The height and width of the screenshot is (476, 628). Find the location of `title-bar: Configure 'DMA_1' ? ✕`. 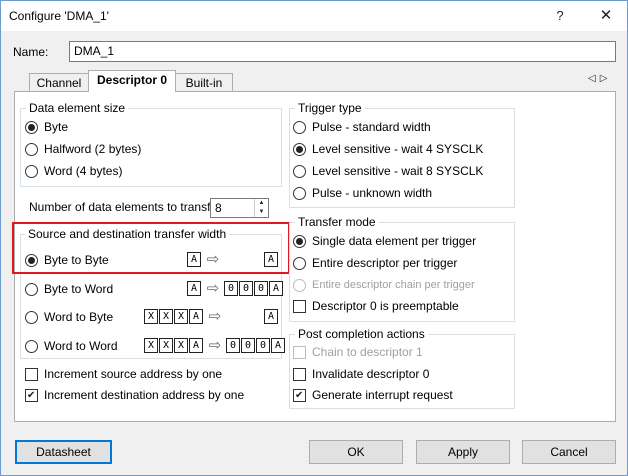

title-bar: Configure 'DMA_1' ? ✕ is located at coordinates (314, 16).